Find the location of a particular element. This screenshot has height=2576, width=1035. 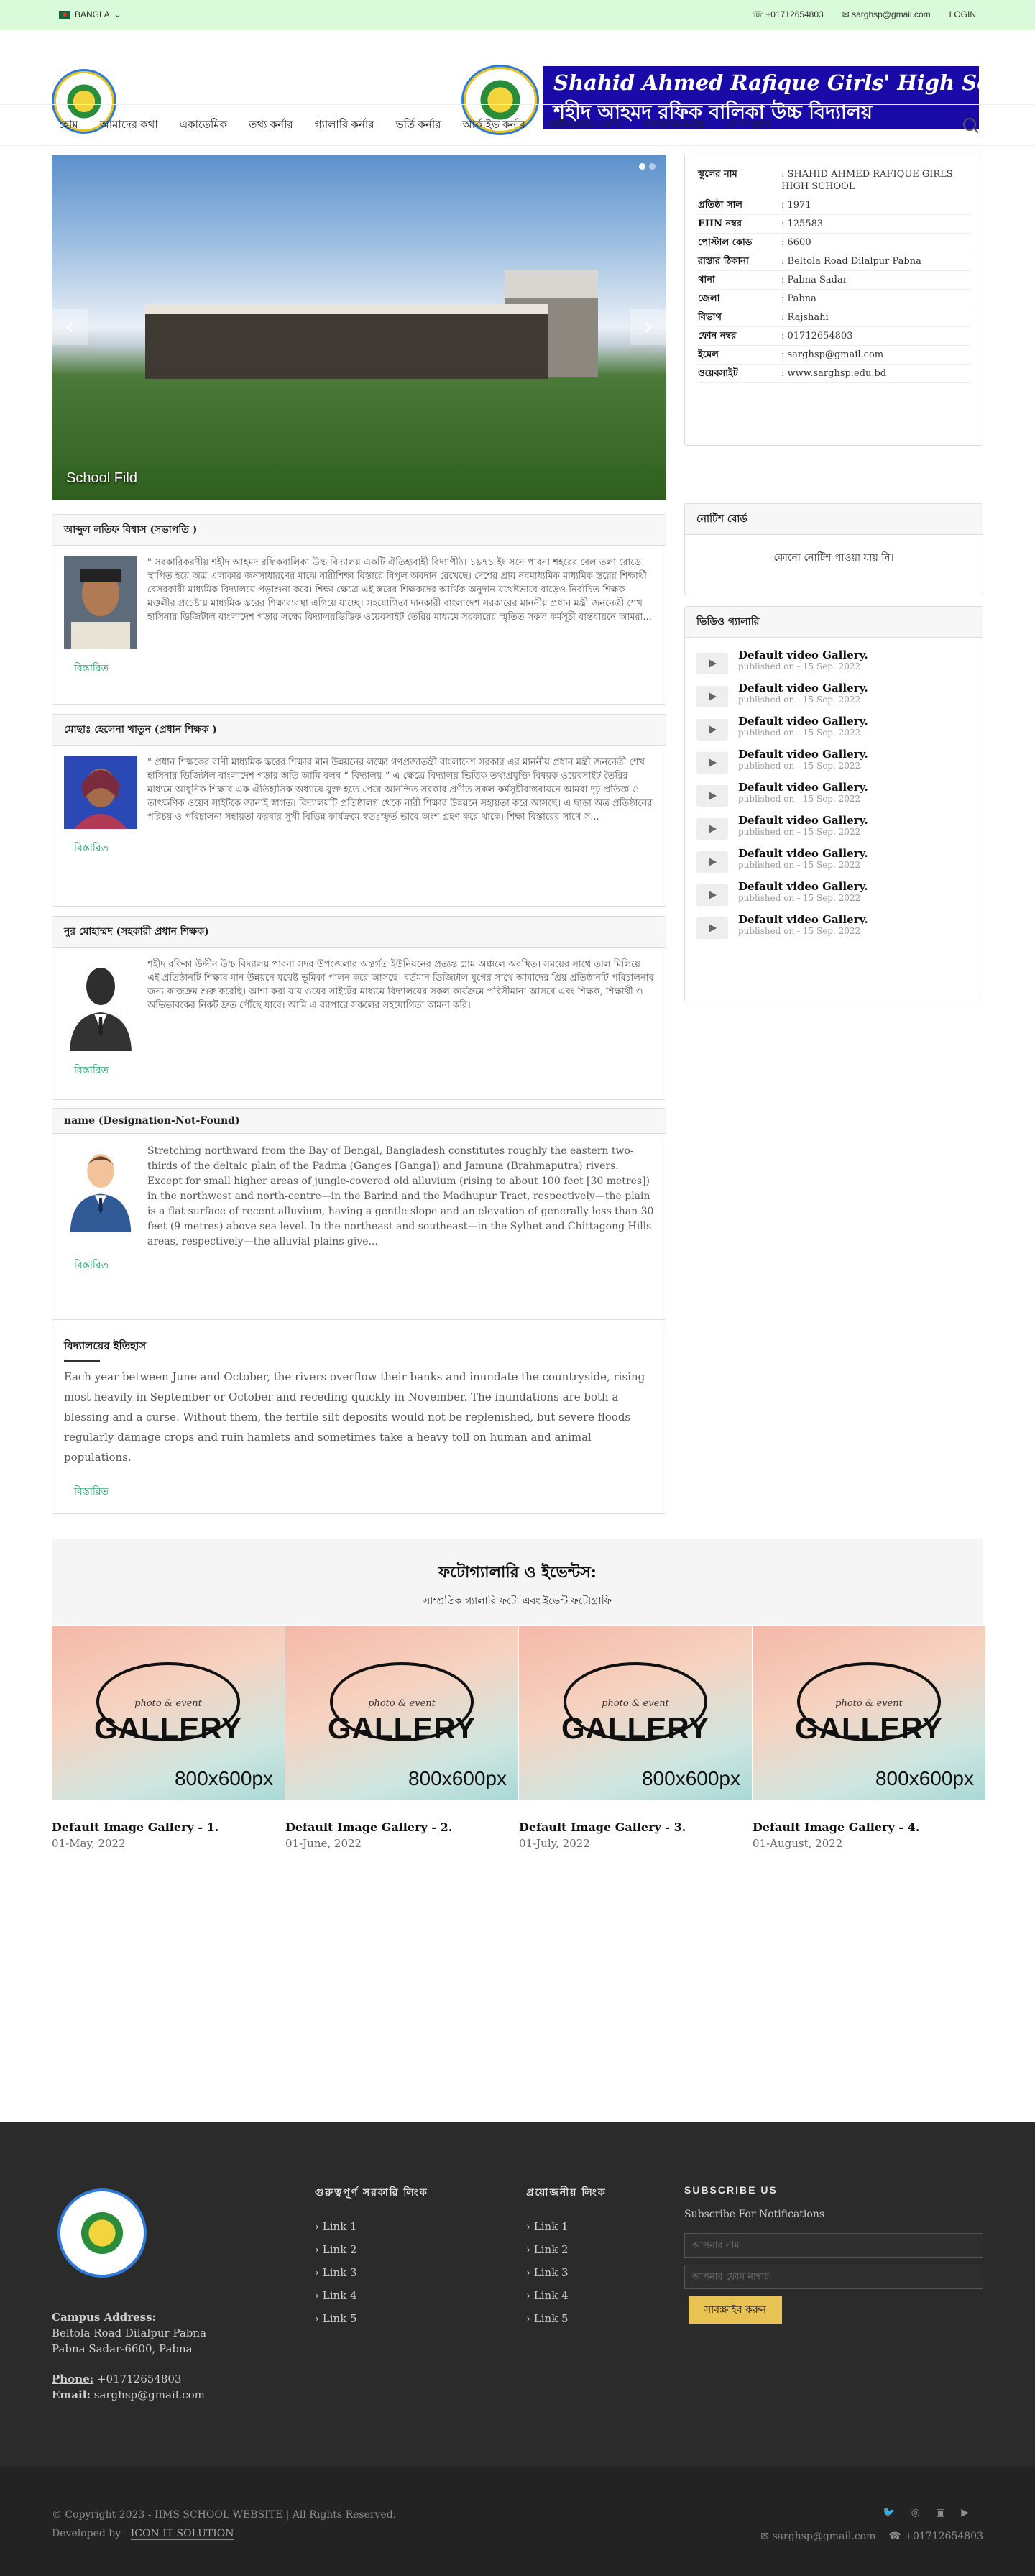

video-gallery-title: ভিডিও গ্যালারি is located at coordinates (834, 622).